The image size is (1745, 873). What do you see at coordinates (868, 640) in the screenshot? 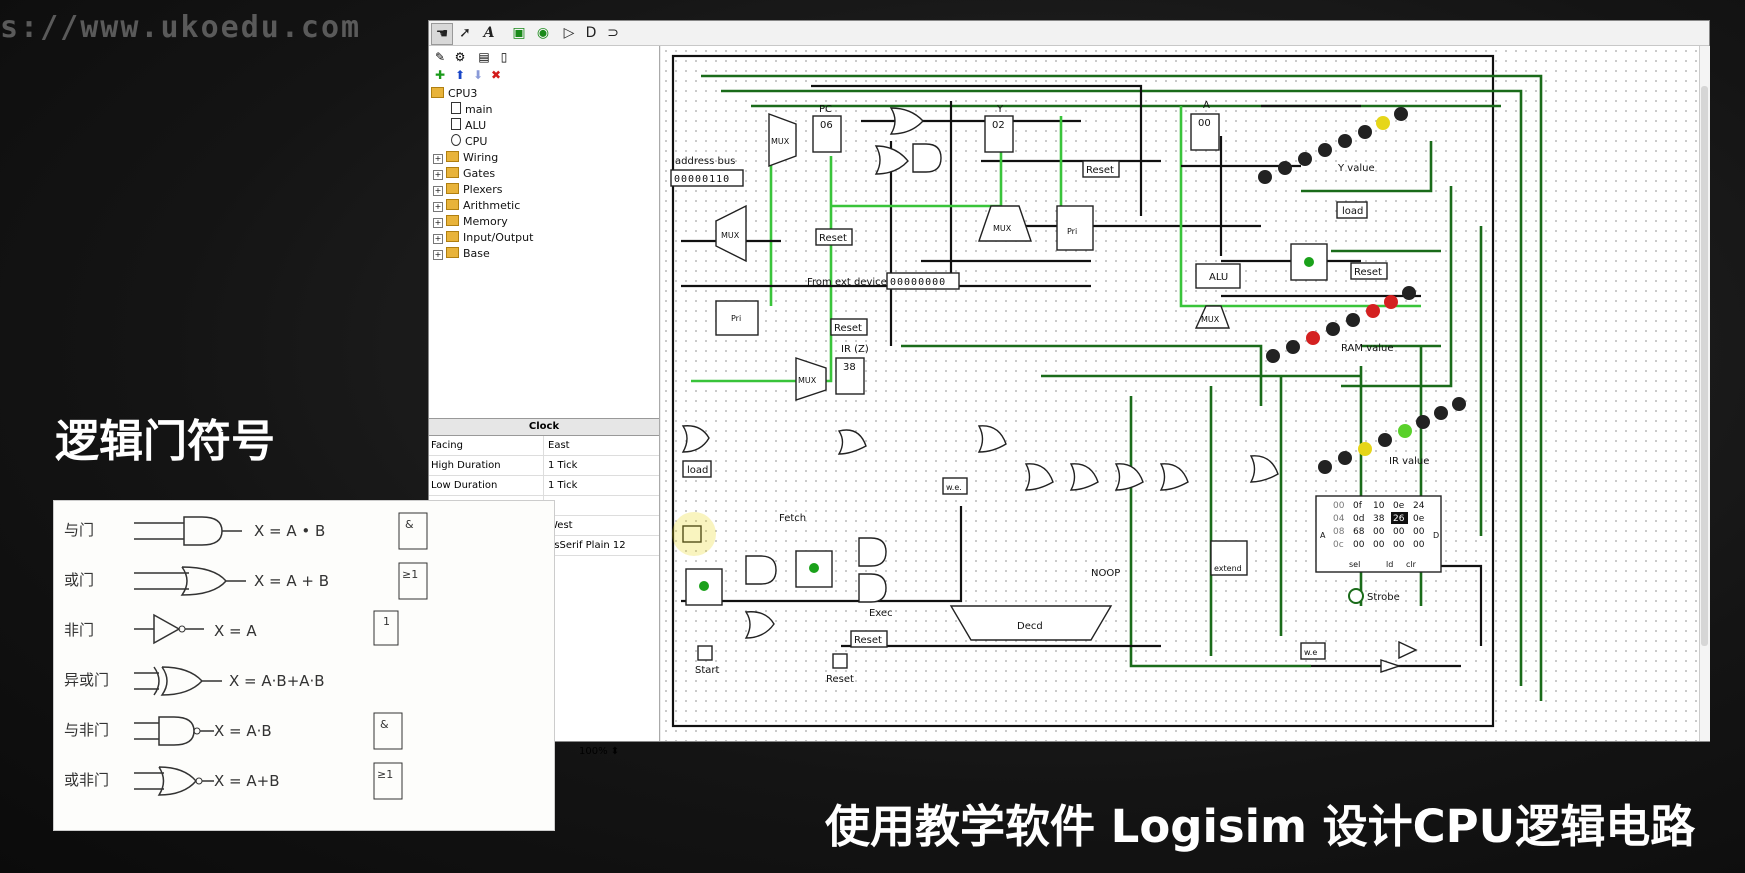
I see `reset-label: Reset` at bounding box center [868, 640].